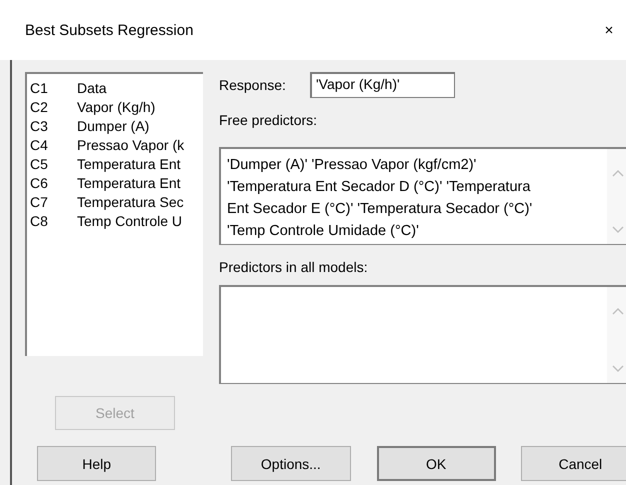 The image size is (626, 485). What do you see at coordinates (39, 88) in the screenshot?
I see `column-id: C1` at bounding box center [39, 88].